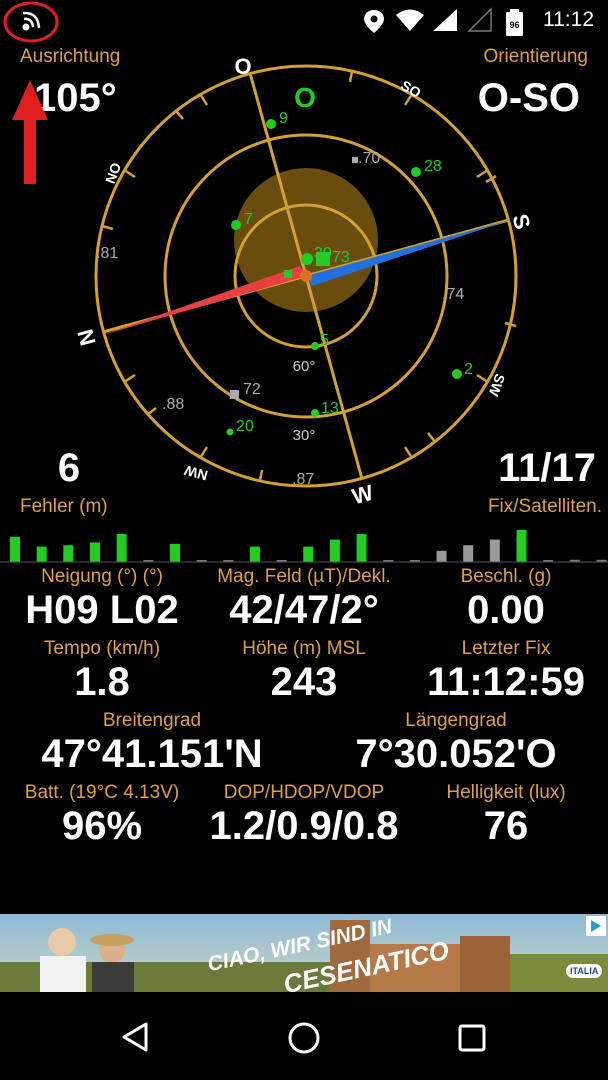 This screenshot has height=1080, width=608. I want to click on metric-value-tilt: H09 L02, so click(102, 610).